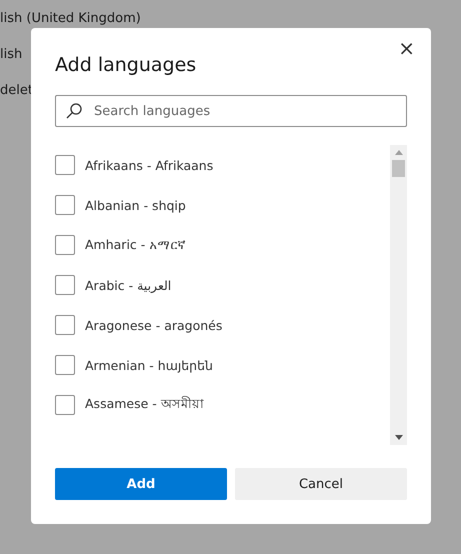 The height and width of the screenshot is (554, 461). I want to click on language-label: Afrikaans - Afrikaans, so click(149, 165).